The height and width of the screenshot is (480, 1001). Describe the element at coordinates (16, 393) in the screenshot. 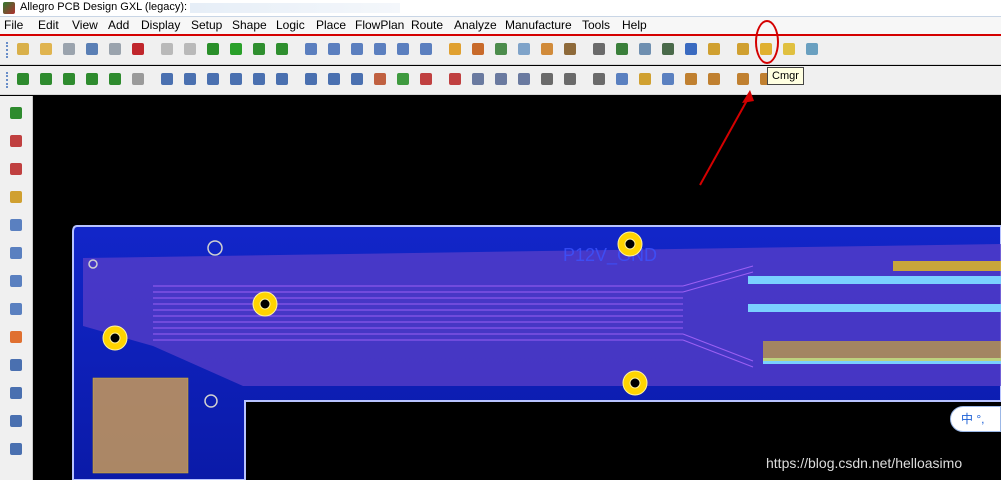

I see `spline-button` at that location.